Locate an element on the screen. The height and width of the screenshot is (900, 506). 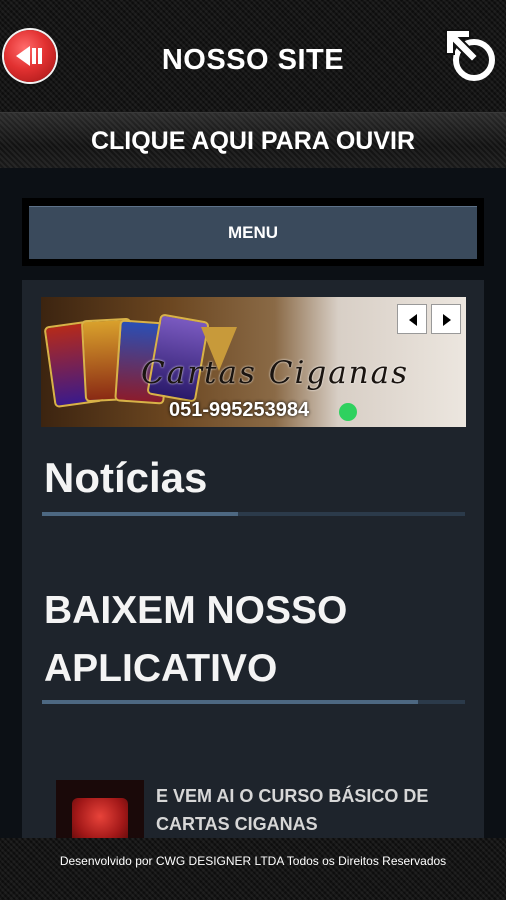
slider-prev-button is located at coordinates (412, 319).